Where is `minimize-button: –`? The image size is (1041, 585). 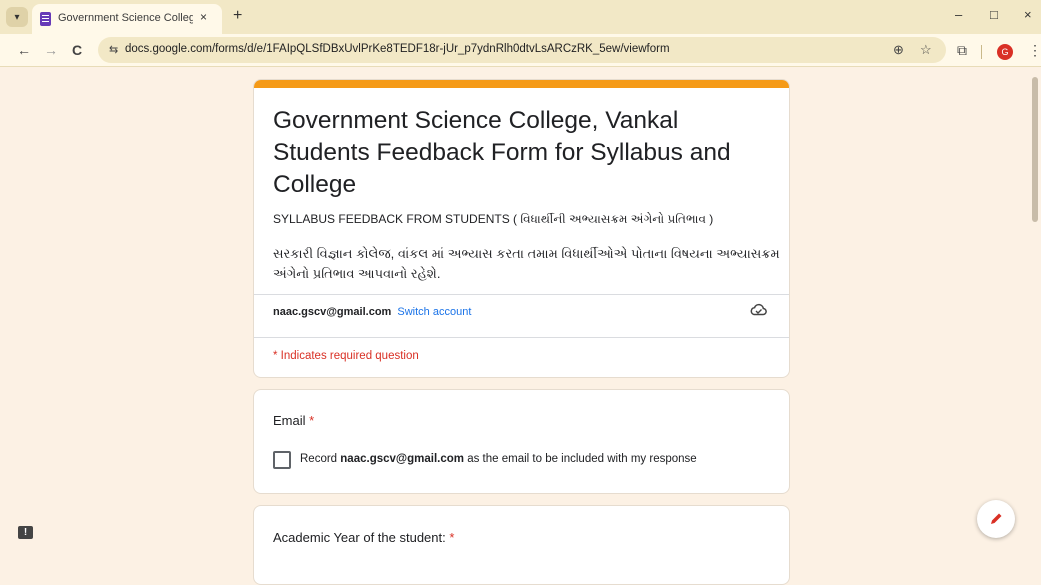
minimize-button: – is located at coordinates (958, 14).